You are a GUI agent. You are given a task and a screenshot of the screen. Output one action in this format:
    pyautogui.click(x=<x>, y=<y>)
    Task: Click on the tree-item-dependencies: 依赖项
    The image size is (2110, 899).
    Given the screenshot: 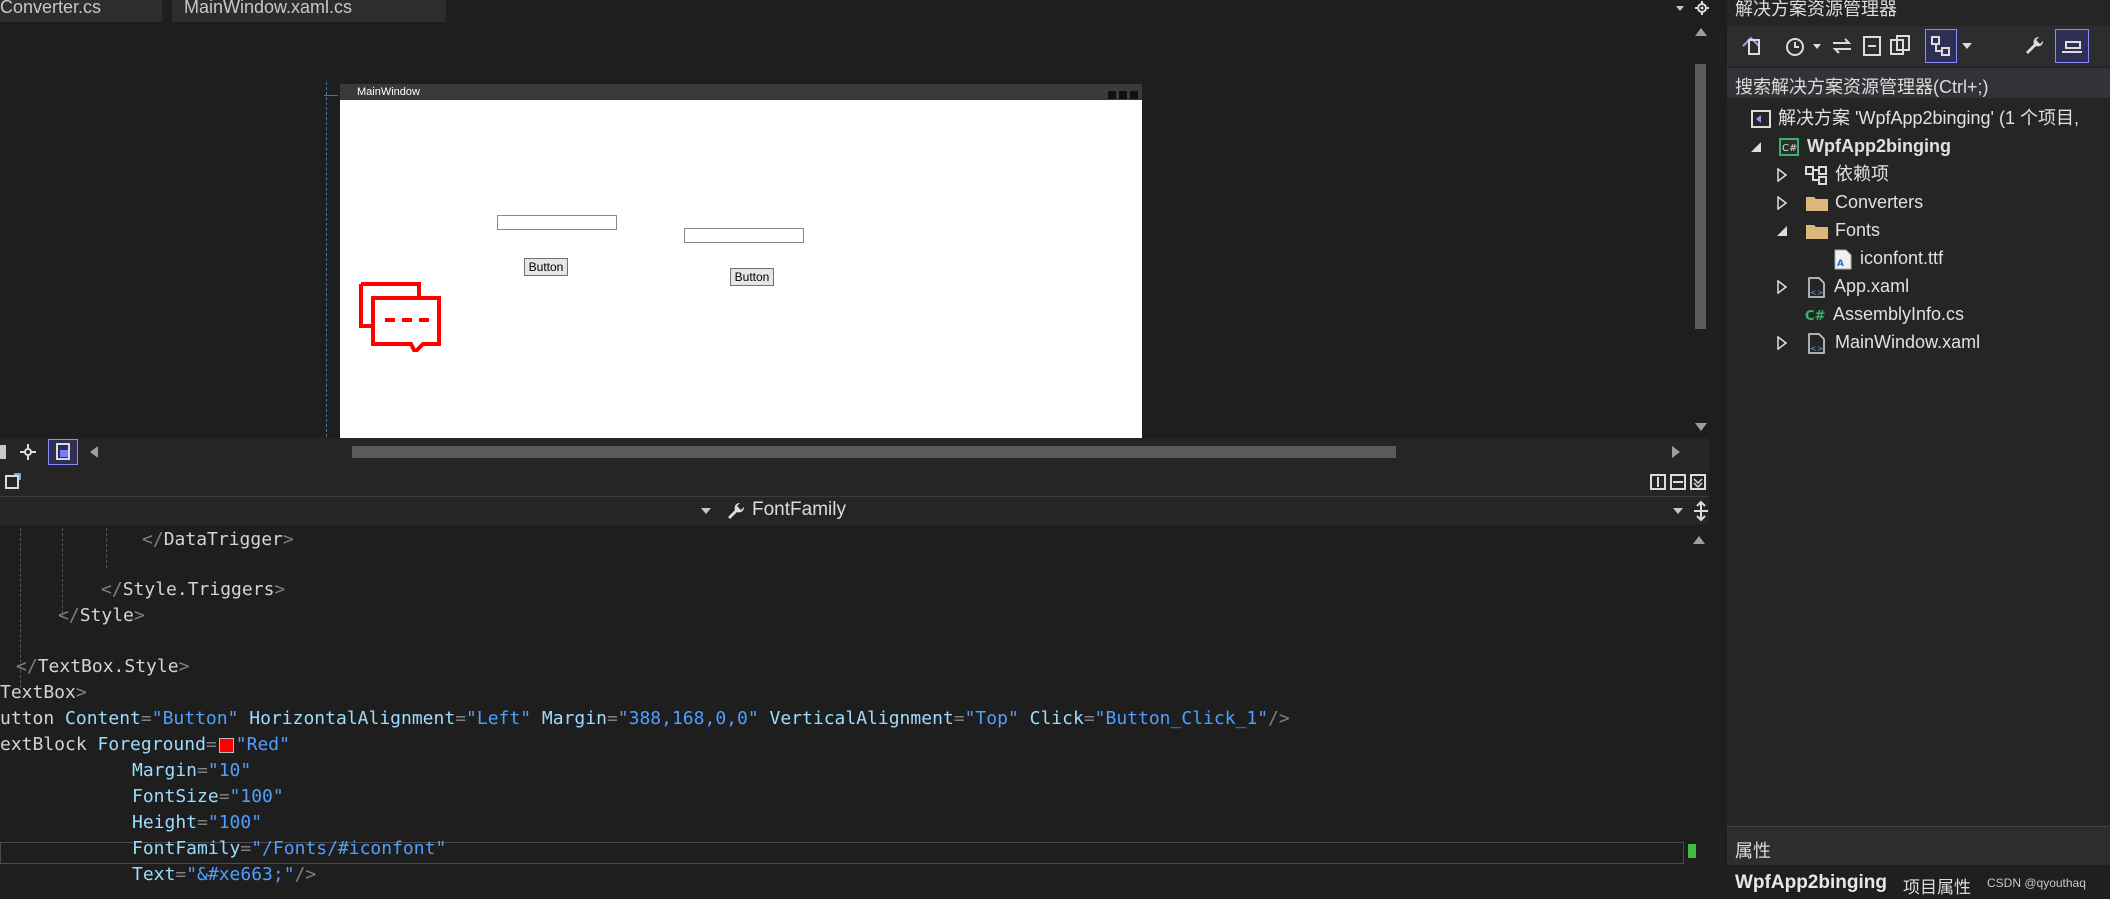 What is the action you would take?
    pyautogui.click(x=1832, y=174)
    